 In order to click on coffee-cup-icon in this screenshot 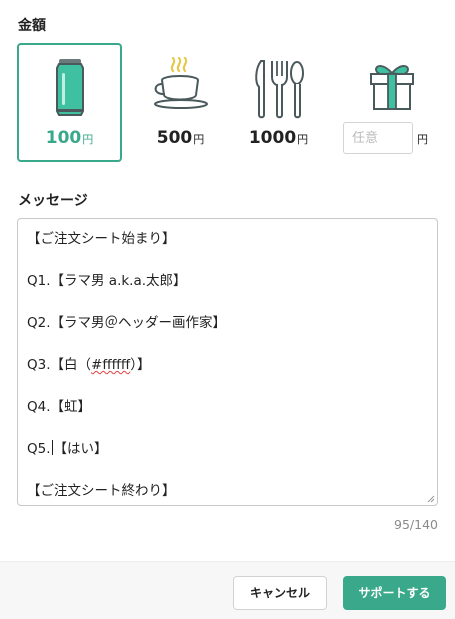, I will do `click(180, 83)`.